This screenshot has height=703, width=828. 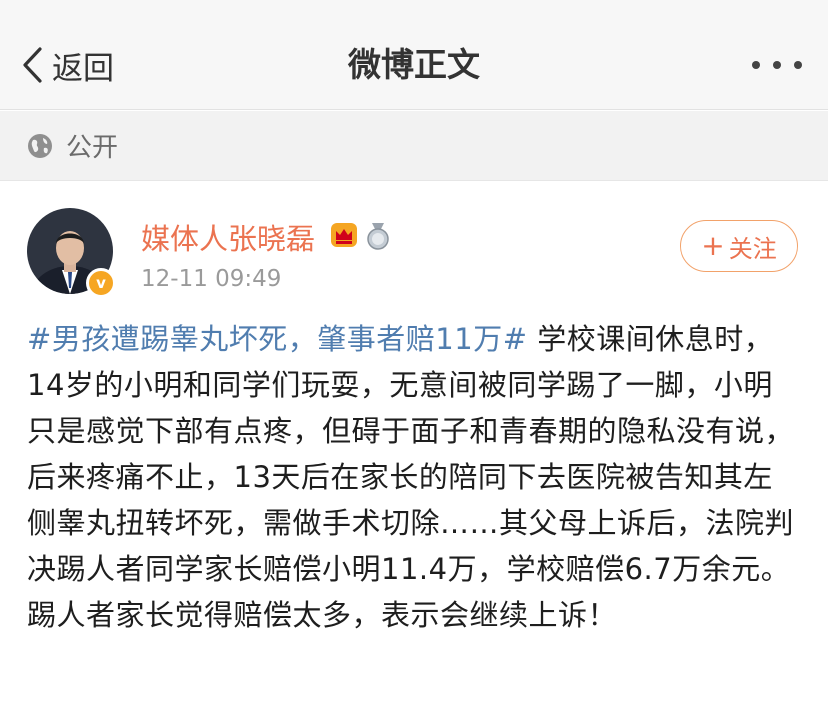 What do you see at coordinates (92, 148) in the screenshot?
I see `privacy-label: 公开` at bounding box center [92, 148].